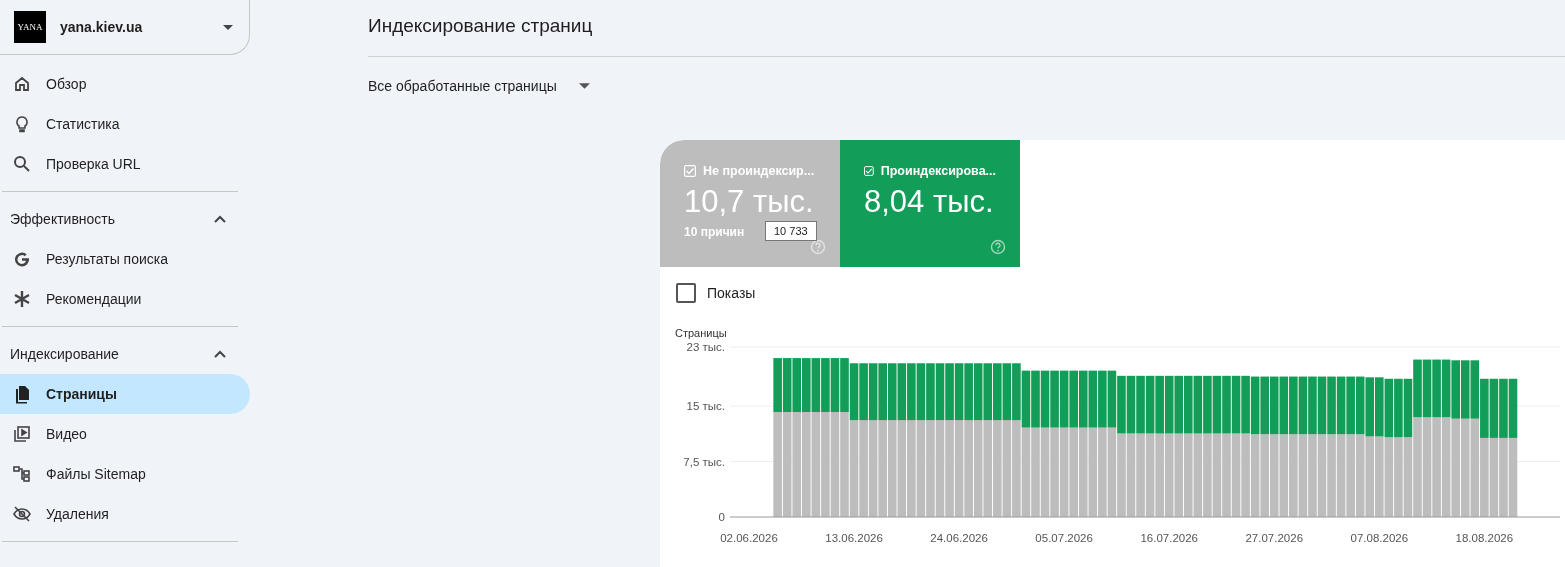  What do you see at coordinates (966, 28) in the screenshot?
I see `page-title: Индексирование страниц` at bounding box center [966, 28].